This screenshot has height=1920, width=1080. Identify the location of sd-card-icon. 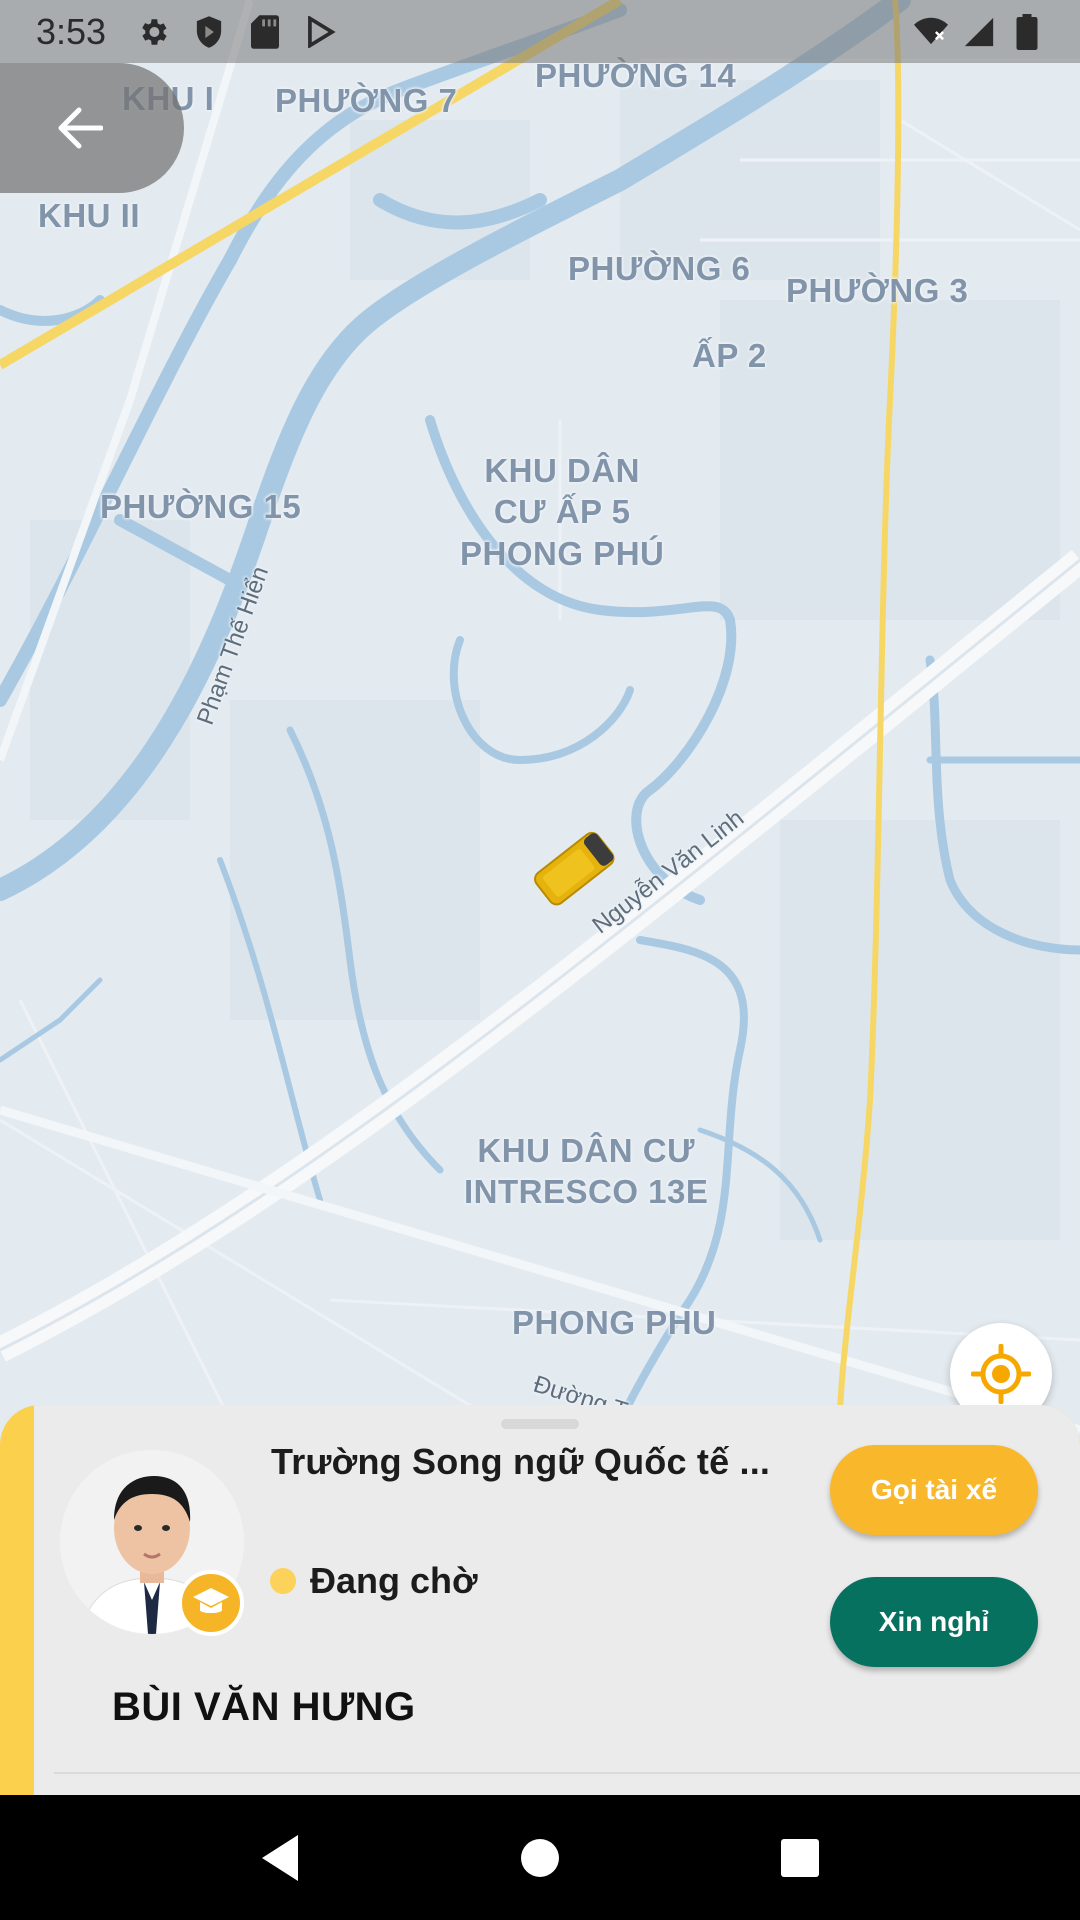
(265, 31).